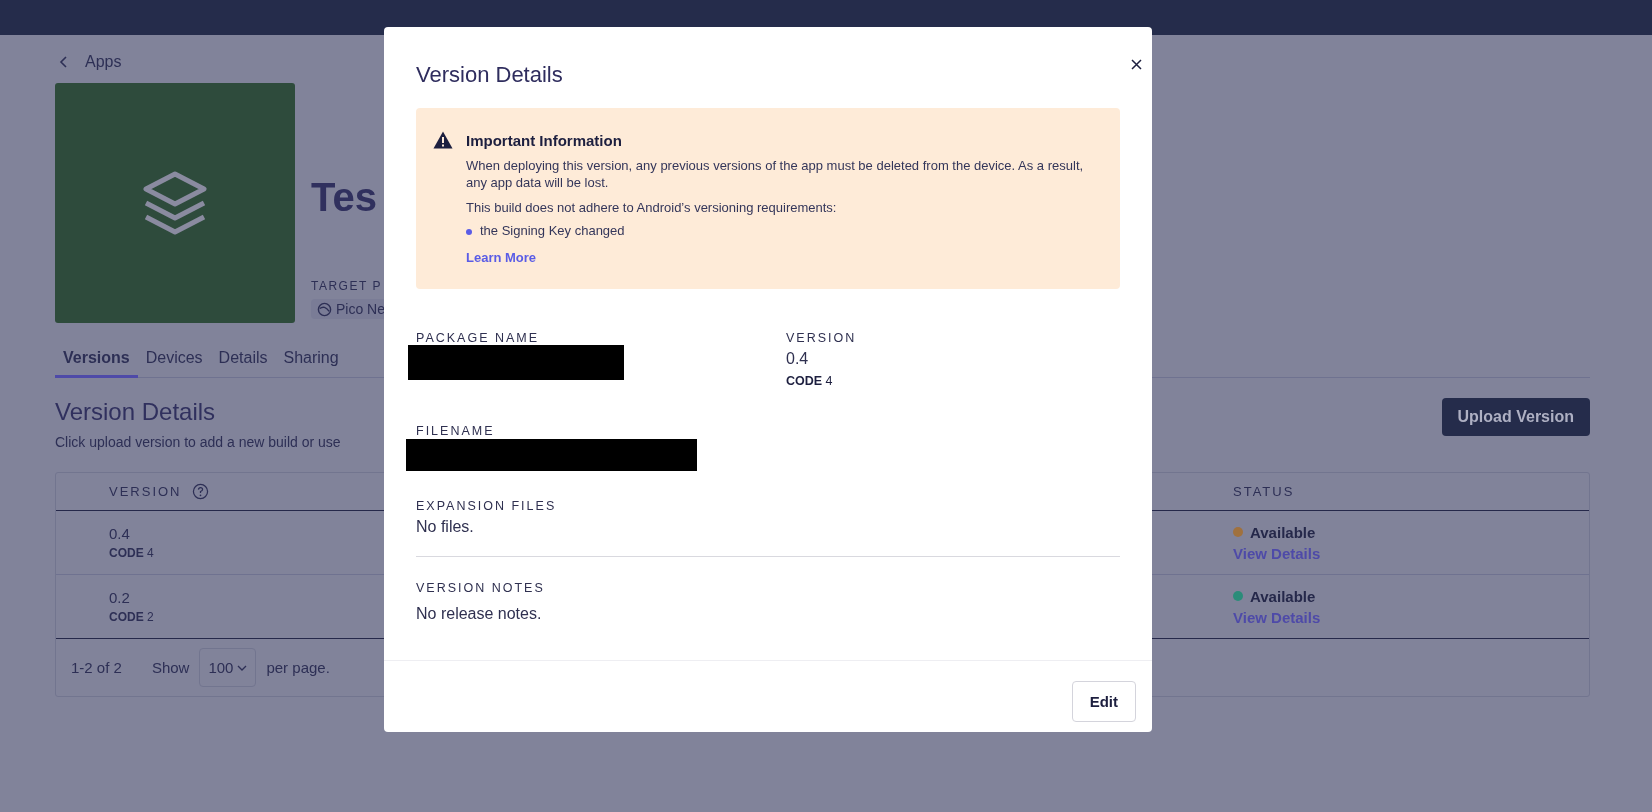 The height and width of the screenshot is (812, 1652). I want to click on tab: Sharing, so click(311, 360).